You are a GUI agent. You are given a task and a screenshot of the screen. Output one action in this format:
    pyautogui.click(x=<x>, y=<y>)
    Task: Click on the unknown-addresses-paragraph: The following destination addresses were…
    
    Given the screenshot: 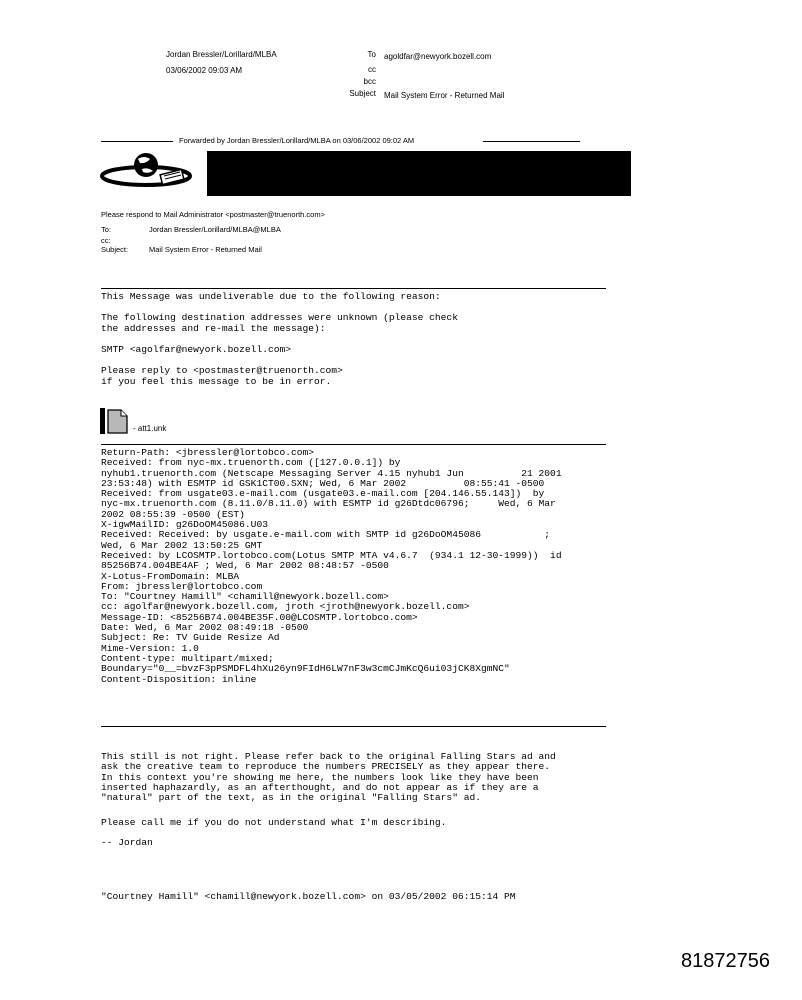 What is the action you would take?
    pyautogui.click(x=279, y=323)
    